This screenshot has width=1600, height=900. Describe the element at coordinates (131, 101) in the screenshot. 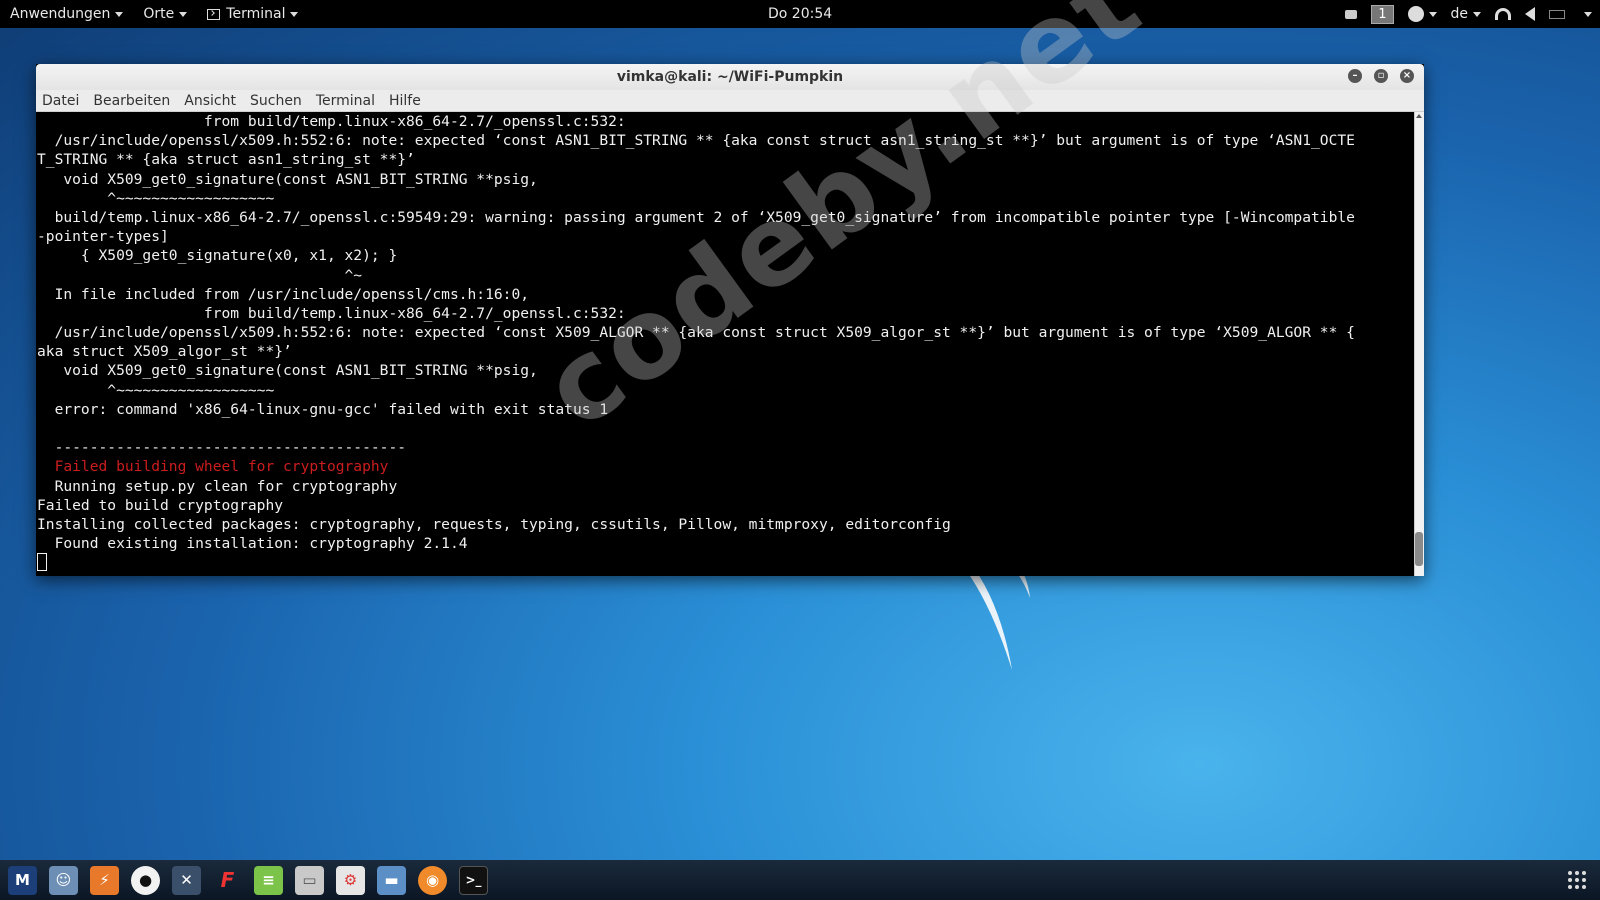

I see `menu-edit: Bearbeiten` at that location.